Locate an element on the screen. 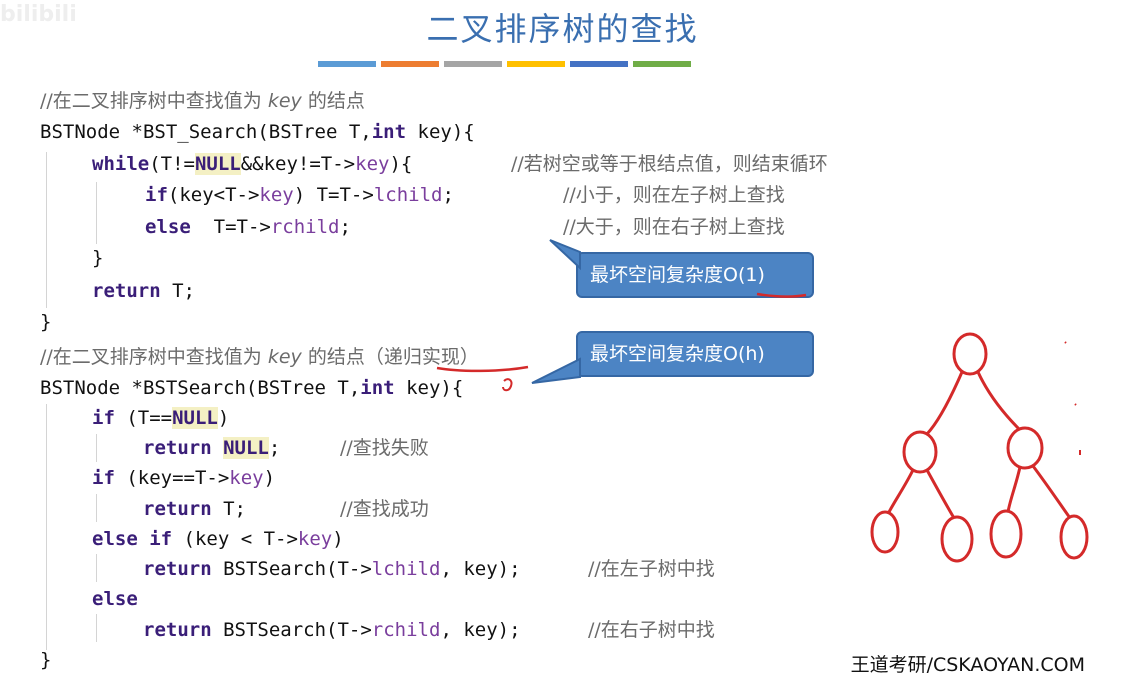 The width and height of the screenshot is (1125, 683). space-complexity-callout-o1: 最坏空间复杂度O(1) is located at coordinates (681, 268).